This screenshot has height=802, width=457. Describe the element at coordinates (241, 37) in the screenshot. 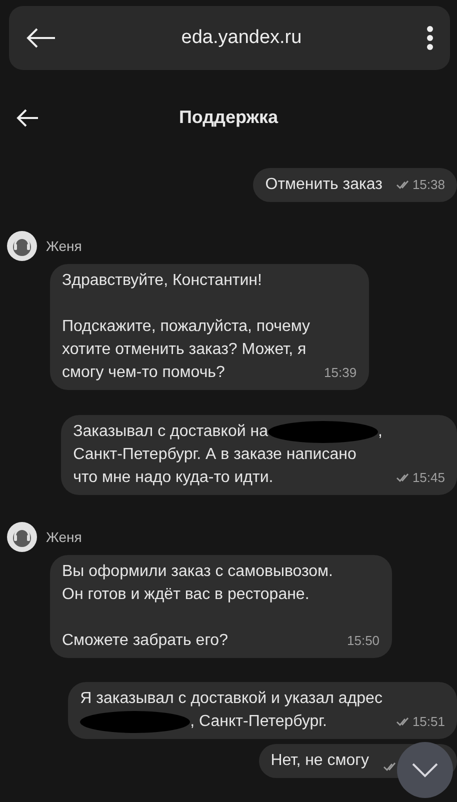

I see `url-text: eda.yandex.ru` at that location.